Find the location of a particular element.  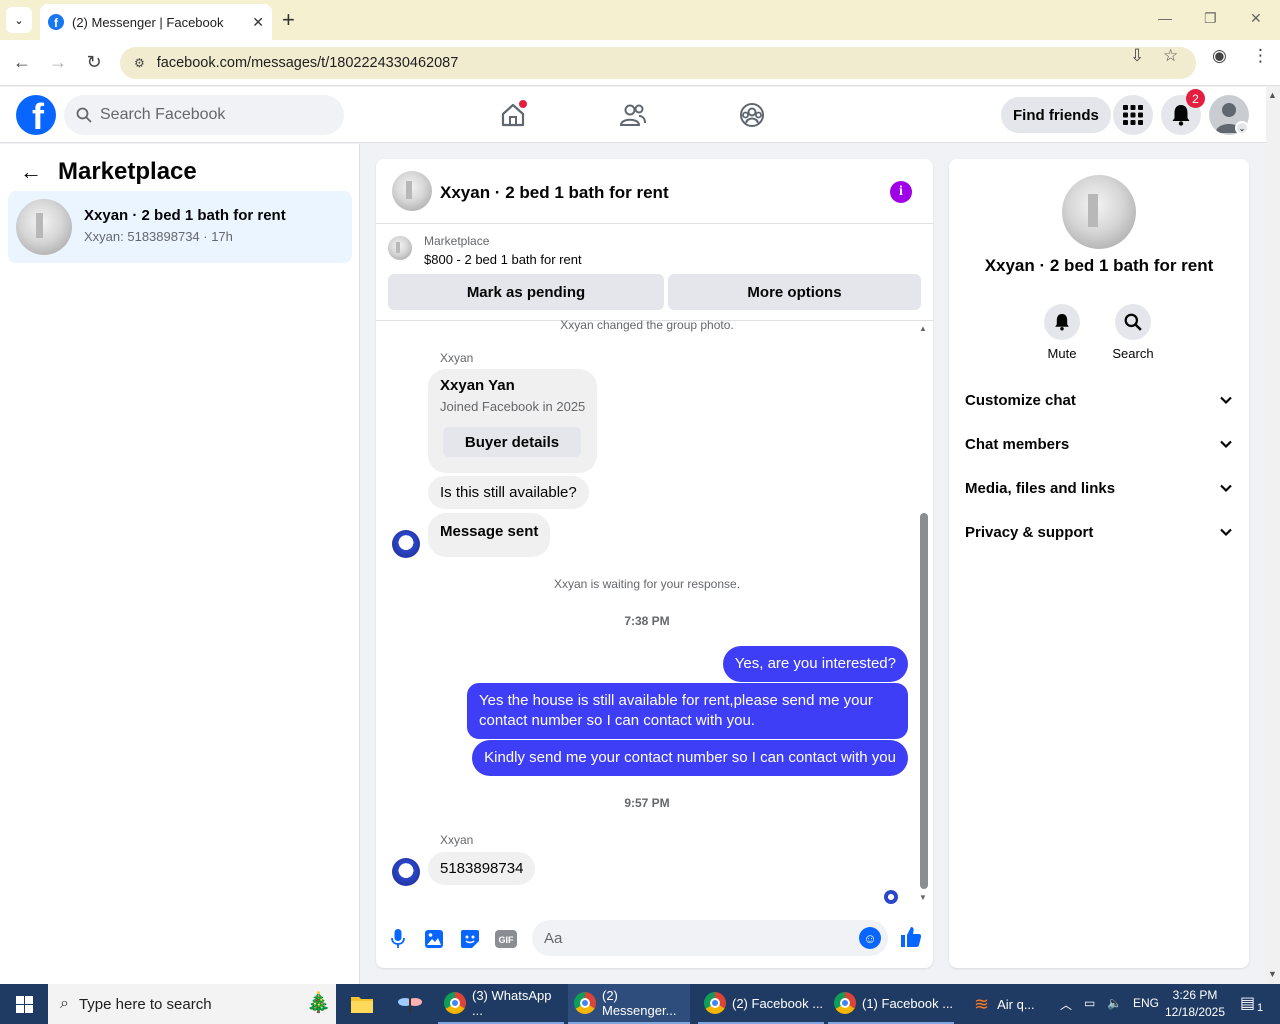

chrome-profile-icon: ◉ is located at coordinates (1219, 56).